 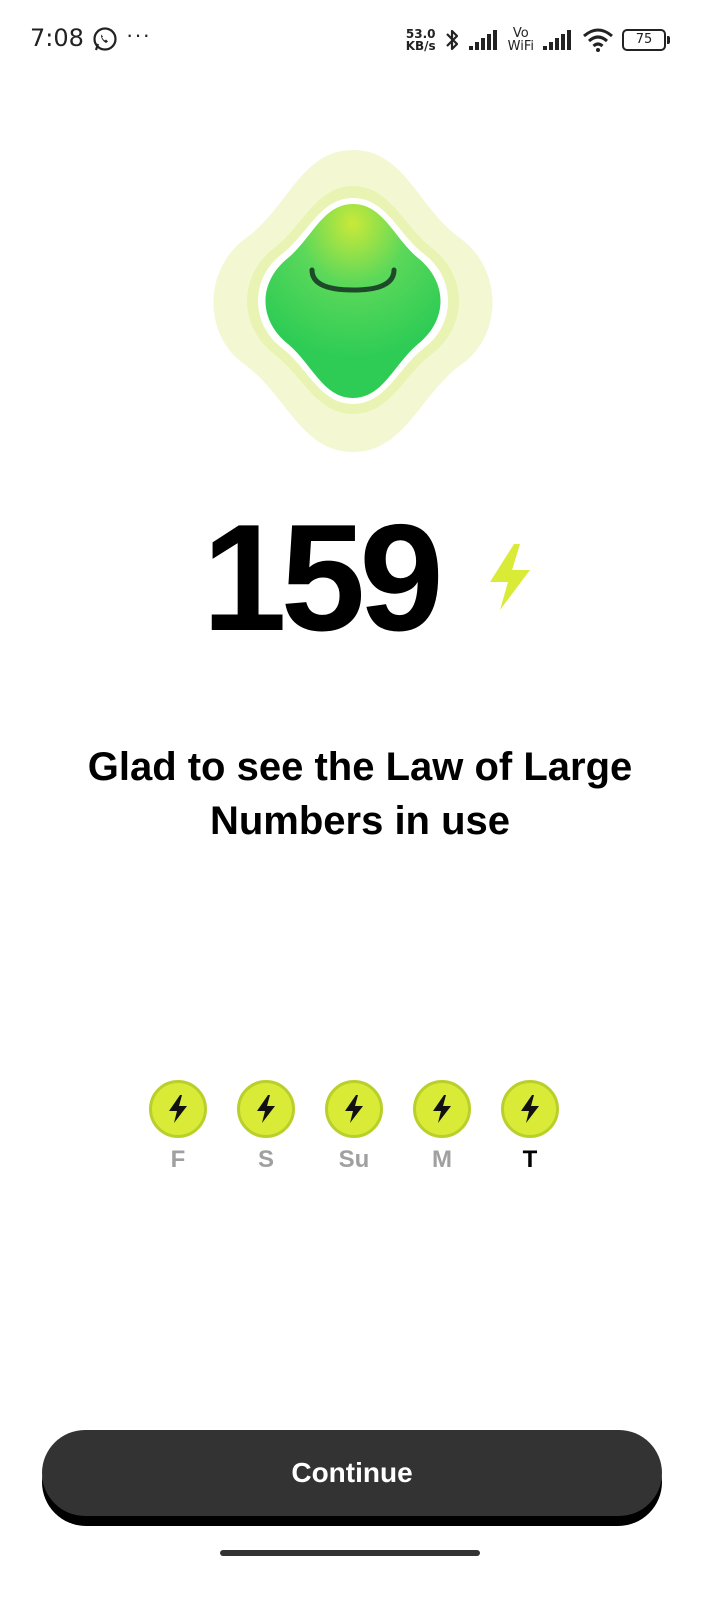 I want to click on signal-icon, so click(x=482, y=40).